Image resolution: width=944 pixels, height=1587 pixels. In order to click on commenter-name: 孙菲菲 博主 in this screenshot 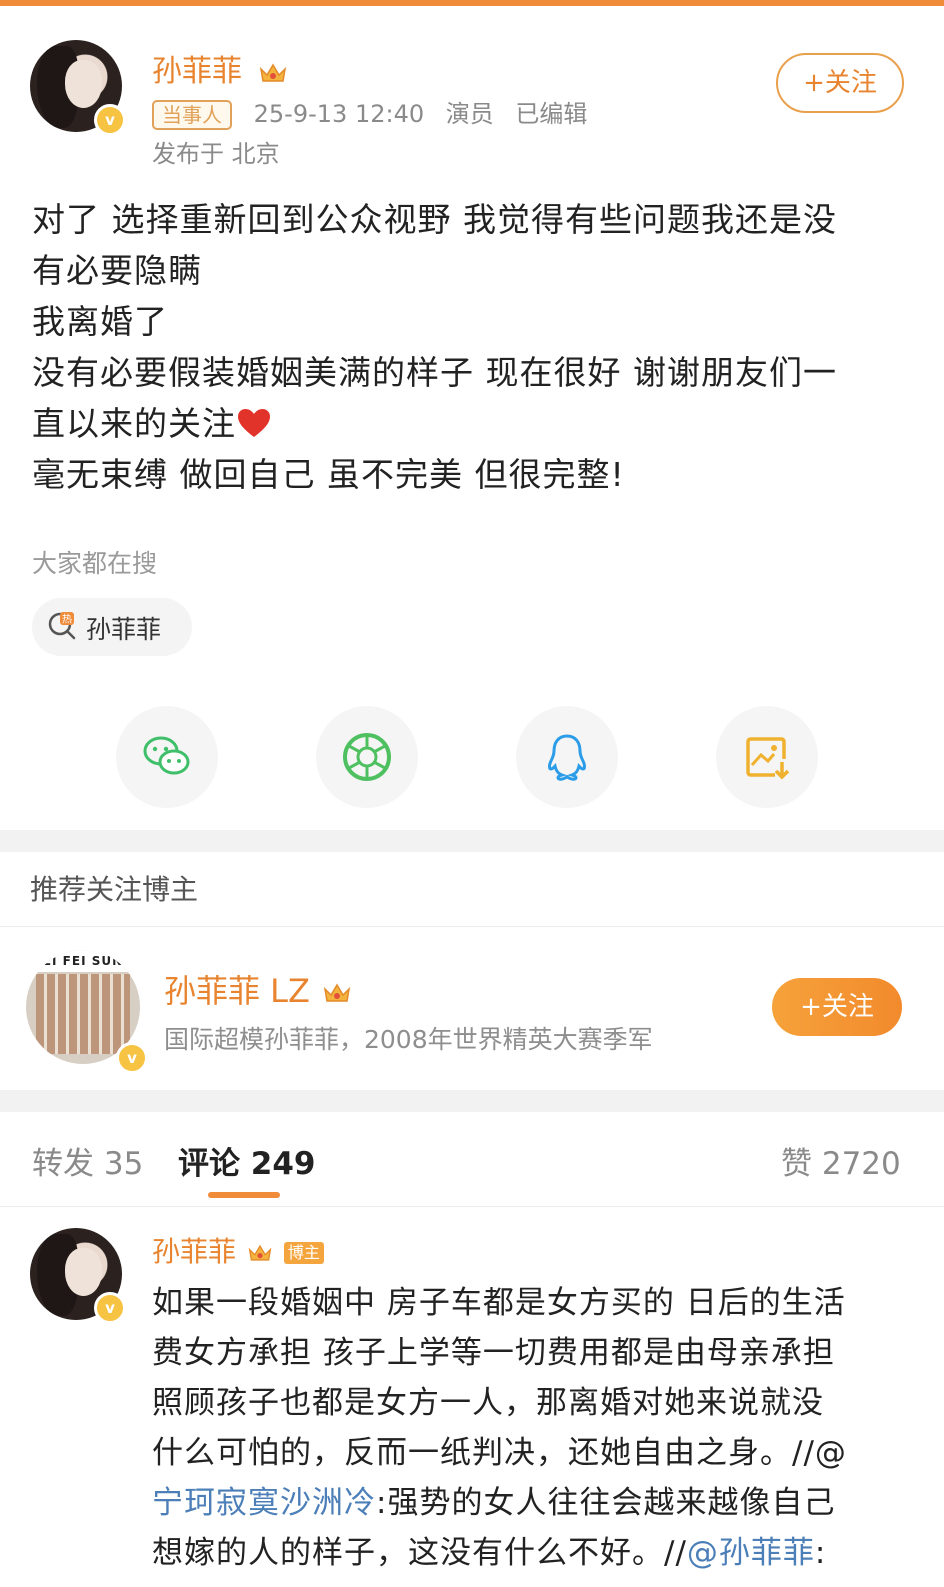, I will do `click(238, 1250)`.